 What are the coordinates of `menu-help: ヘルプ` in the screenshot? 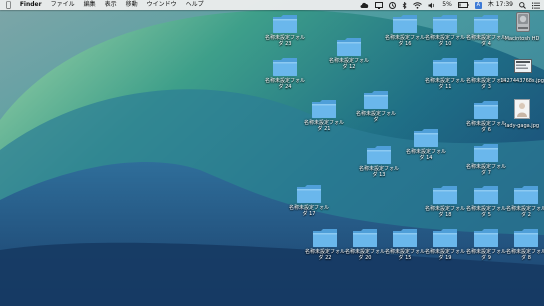 It's located at (195, 5).